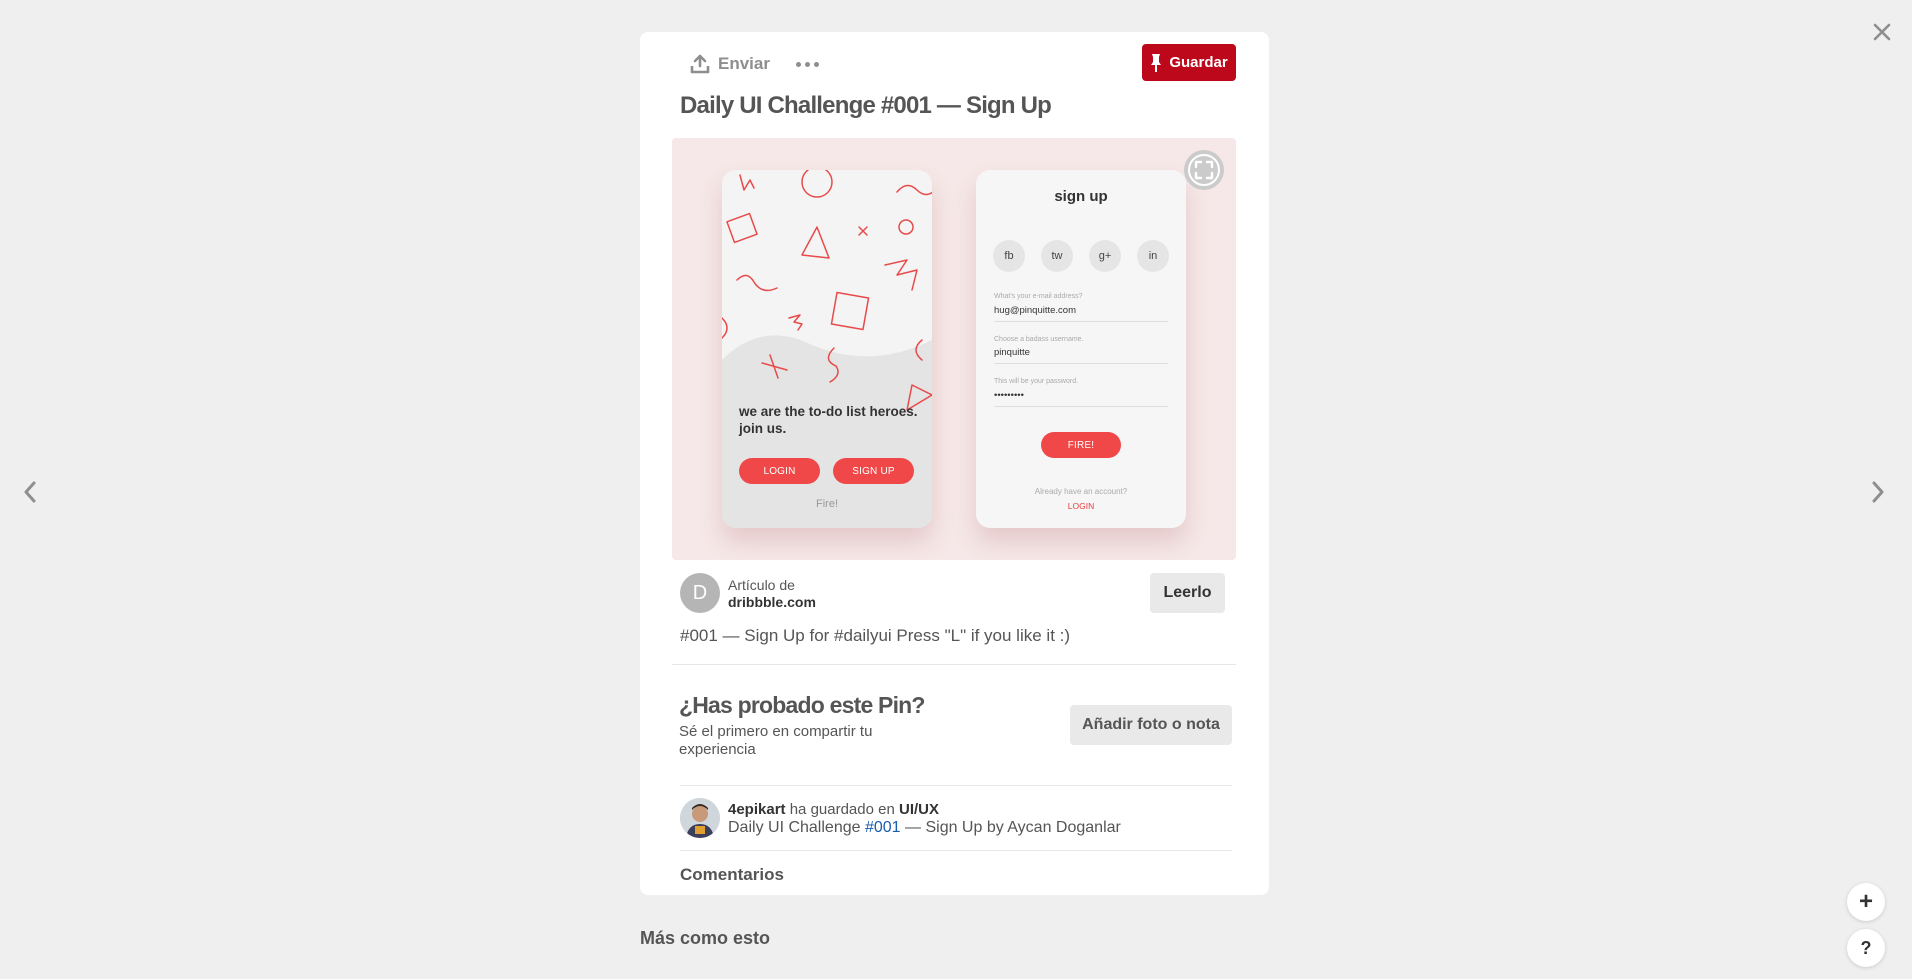  What do you see at coordinates (1009, 256) in the screenshot?
I see `social-fb: fb` at bounding box center [1009, 256].